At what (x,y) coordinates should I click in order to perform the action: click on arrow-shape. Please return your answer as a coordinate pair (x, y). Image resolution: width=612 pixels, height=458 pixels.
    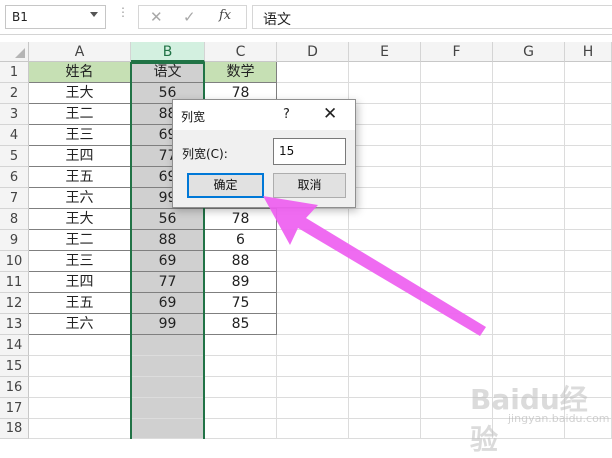
    Looking at the image, I should click on (374, 266).